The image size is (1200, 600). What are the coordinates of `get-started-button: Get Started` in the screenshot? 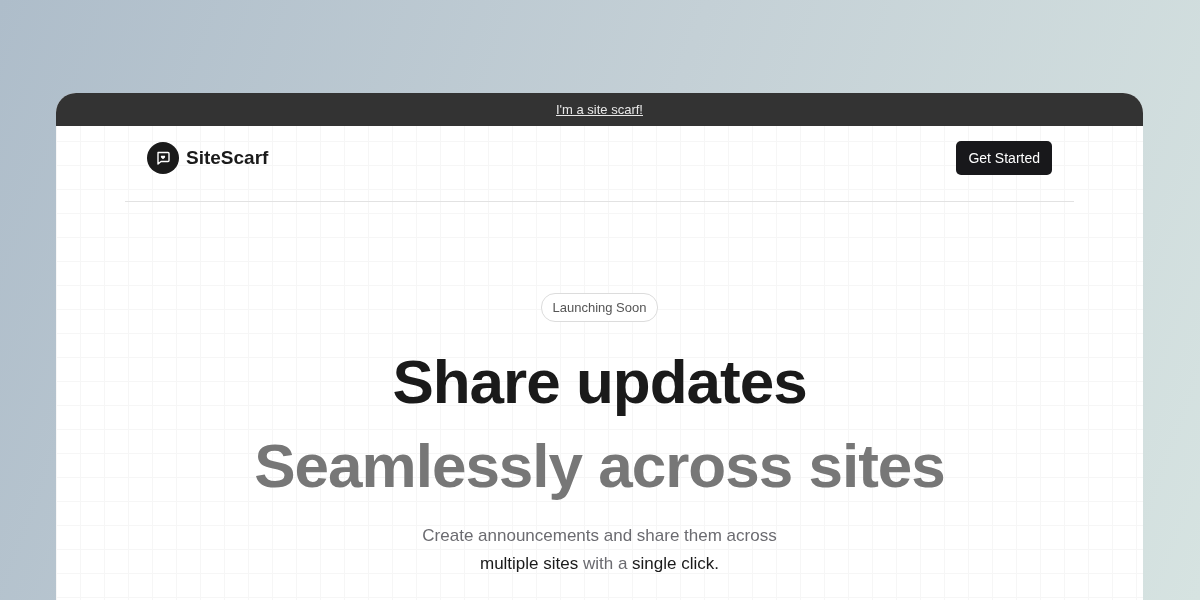 It's located at (1004, 158).